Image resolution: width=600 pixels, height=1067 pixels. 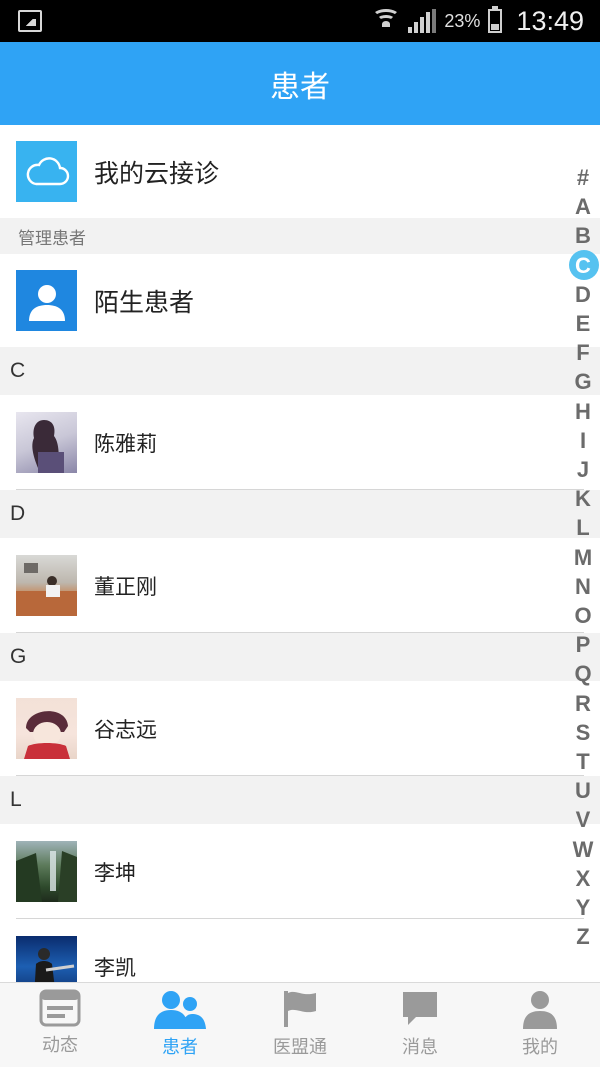 I want to click on page-title: 患者, so click(x=300, y=87).